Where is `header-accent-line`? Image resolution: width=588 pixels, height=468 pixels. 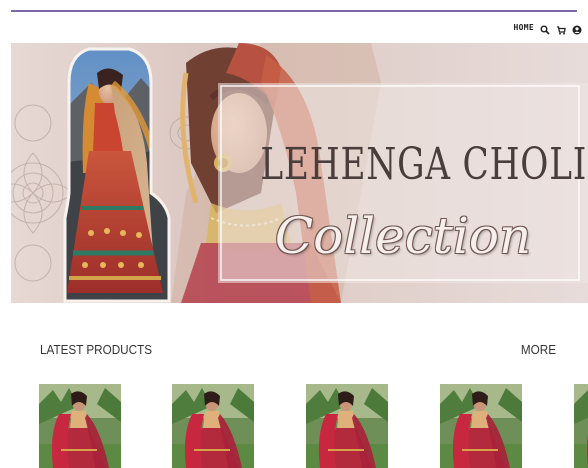 header-accent-line is located at coordinates (294, 11).